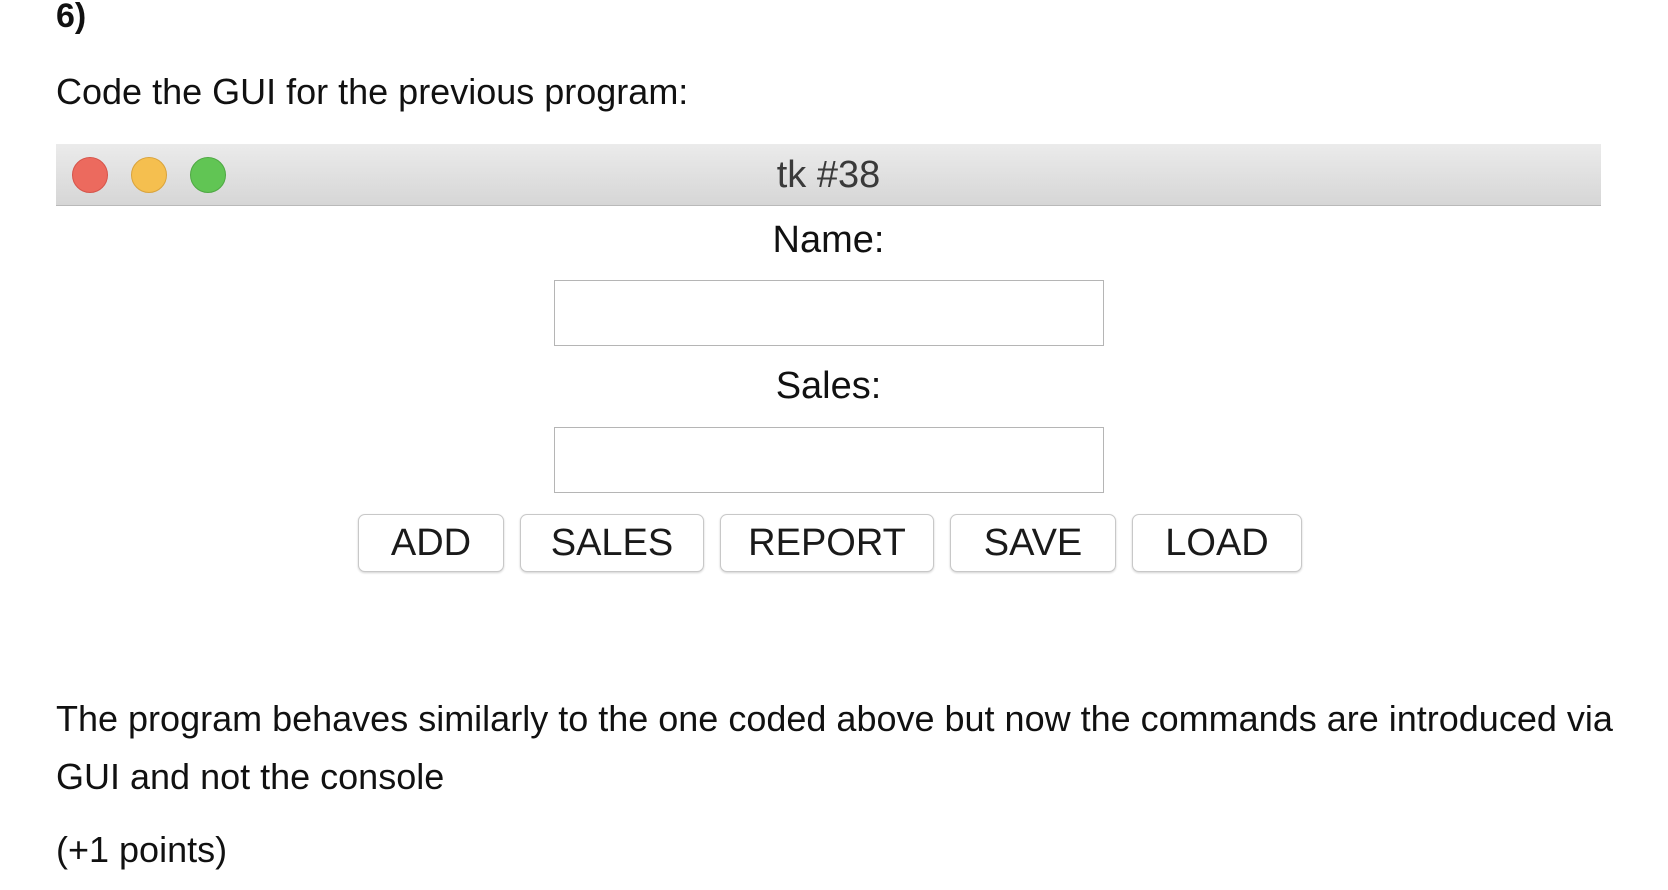 The image size is (1668, 890). I want to click on window-title: tk #38, so click(828, 175).